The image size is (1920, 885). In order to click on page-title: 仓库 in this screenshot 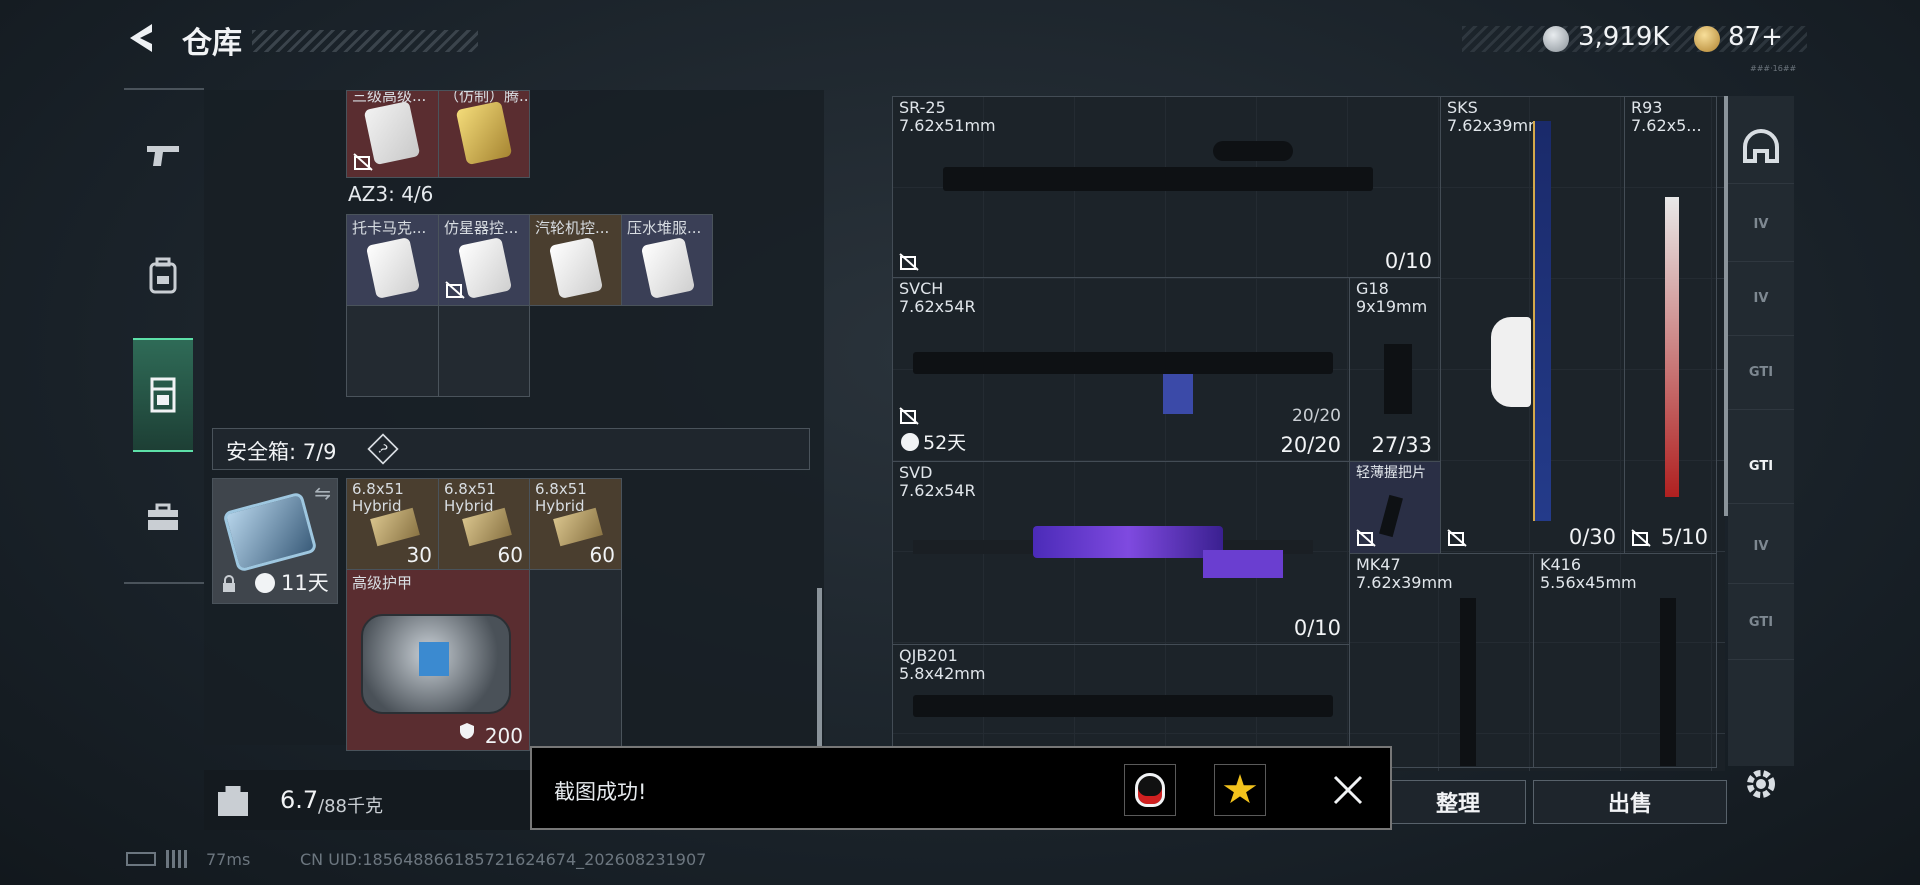, I will do `click(212, 43)`.